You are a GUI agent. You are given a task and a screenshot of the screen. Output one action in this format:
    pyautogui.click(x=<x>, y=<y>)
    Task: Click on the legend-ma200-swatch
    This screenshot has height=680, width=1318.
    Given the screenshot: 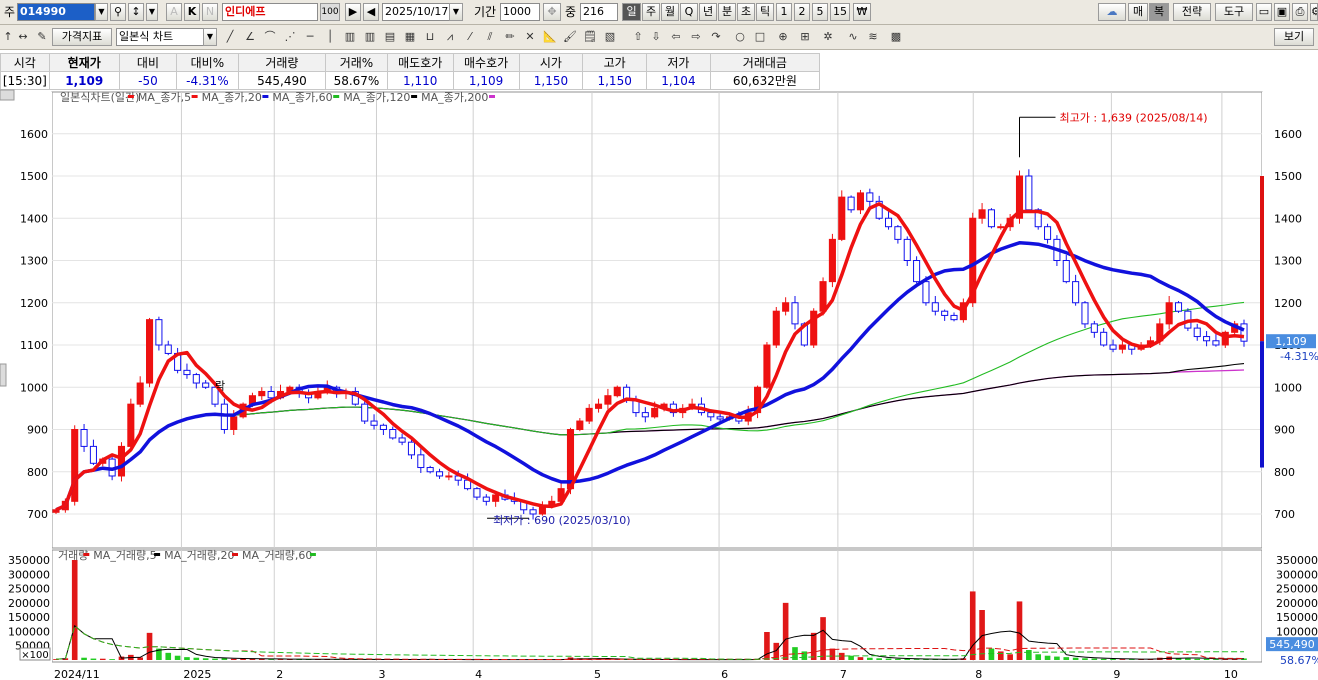 What is the action you would take?
    pyautogui.click(x=492, y=96)
    